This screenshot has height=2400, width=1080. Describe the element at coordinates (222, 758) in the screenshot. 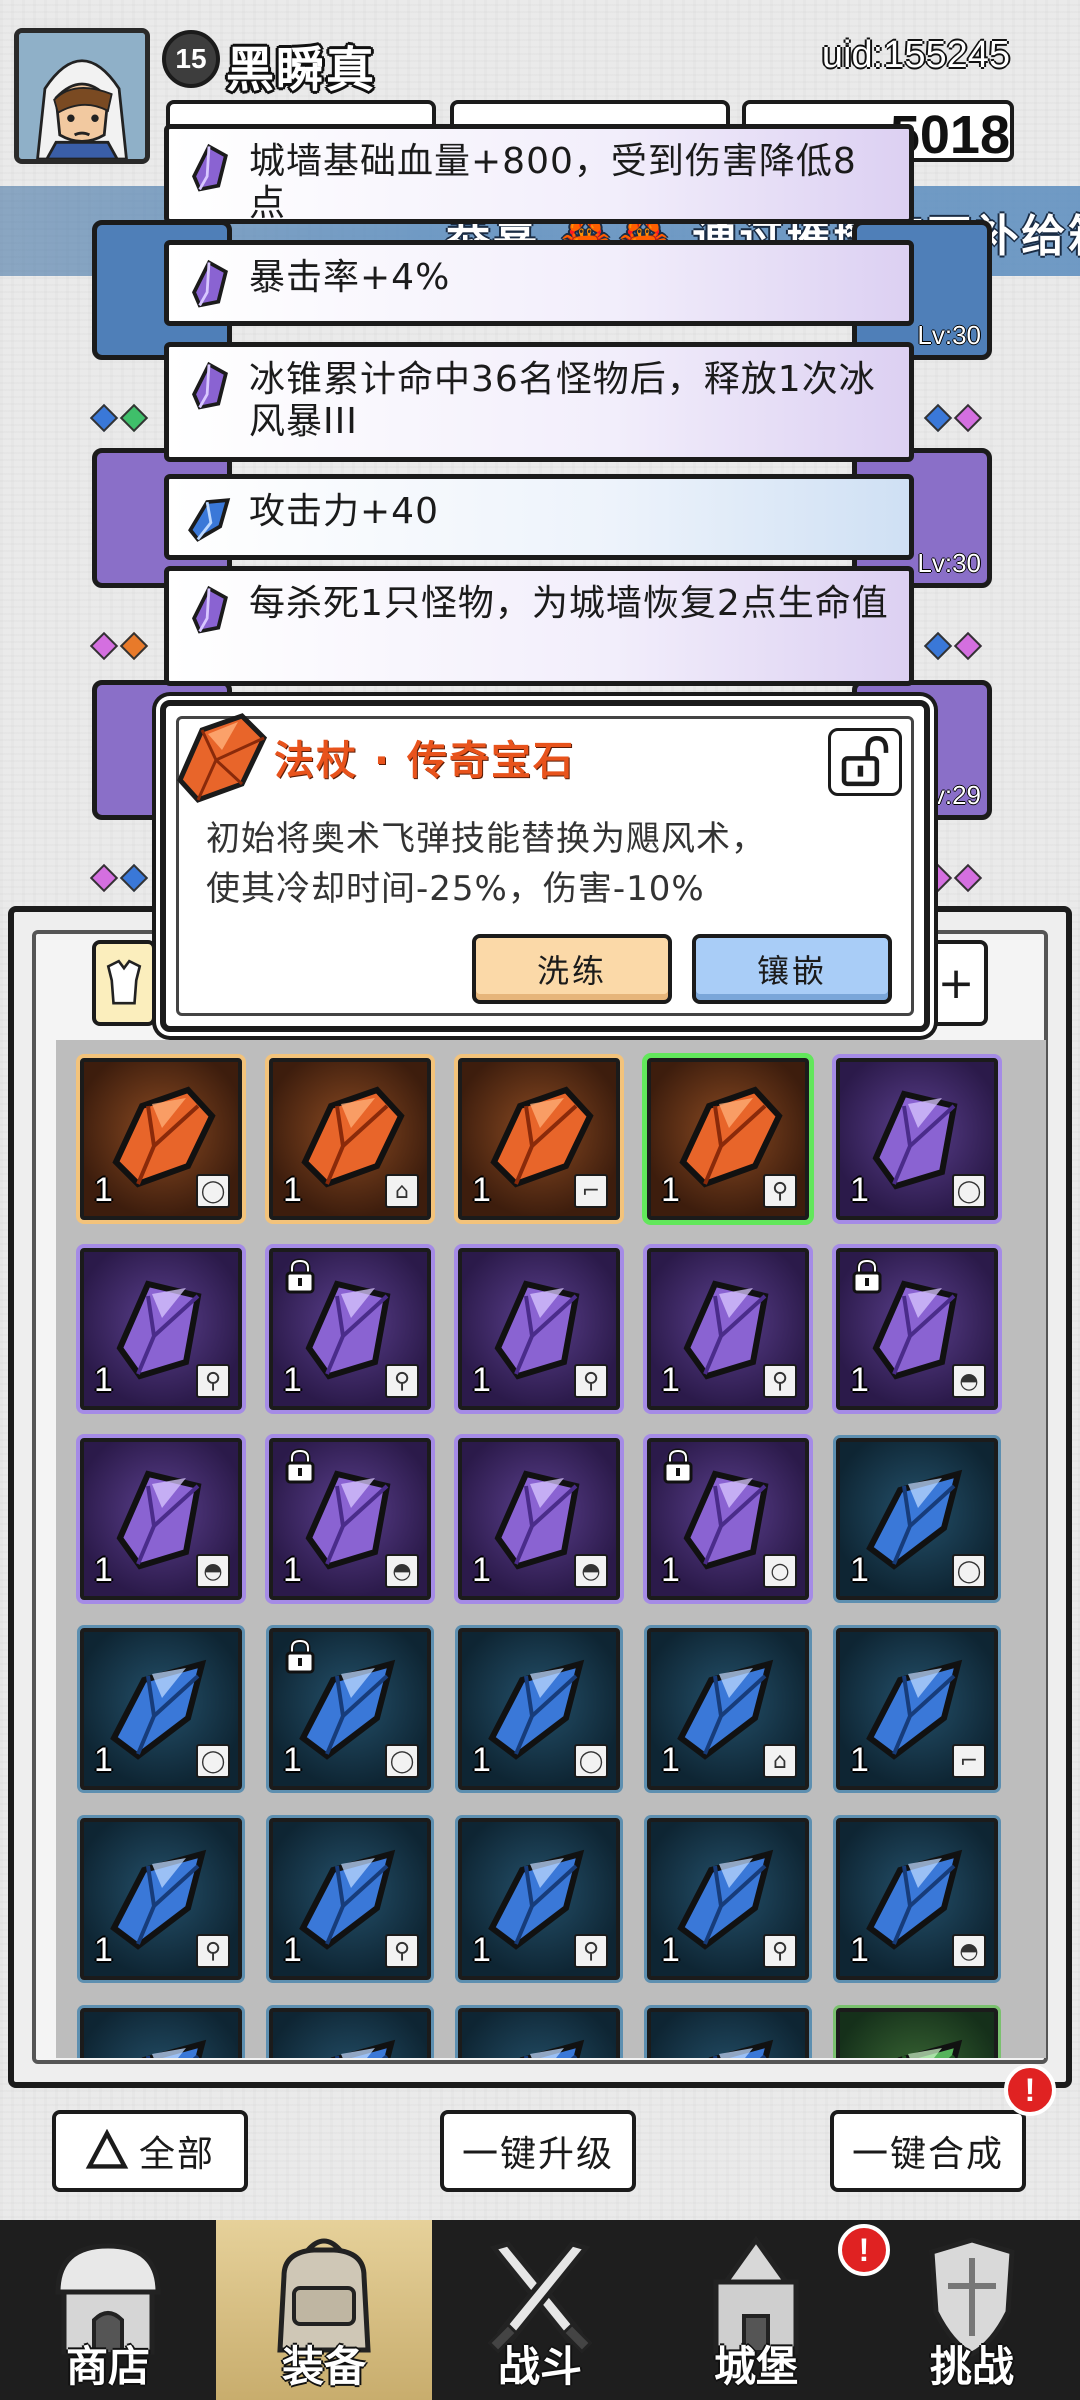

I see `legendary-orange-gem-icon` at that location.